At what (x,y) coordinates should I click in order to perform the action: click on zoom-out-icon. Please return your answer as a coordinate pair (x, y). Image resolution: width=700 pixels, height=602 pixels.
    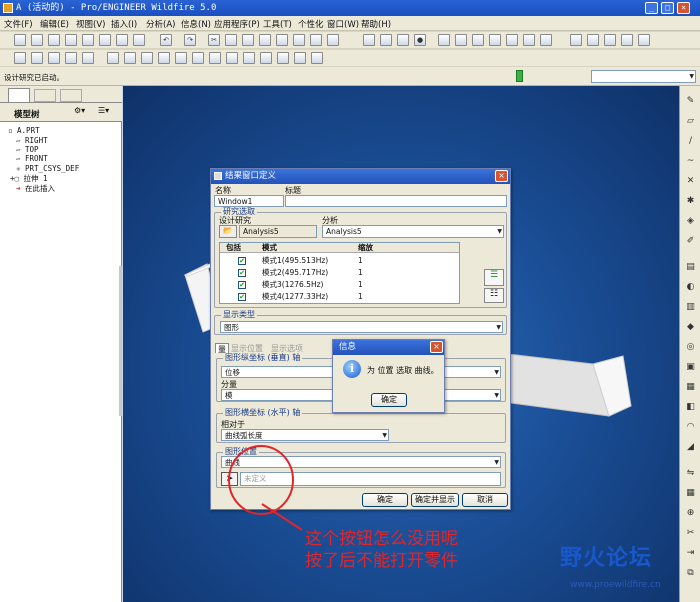
    Looking at the image, I should click on (461, 40).